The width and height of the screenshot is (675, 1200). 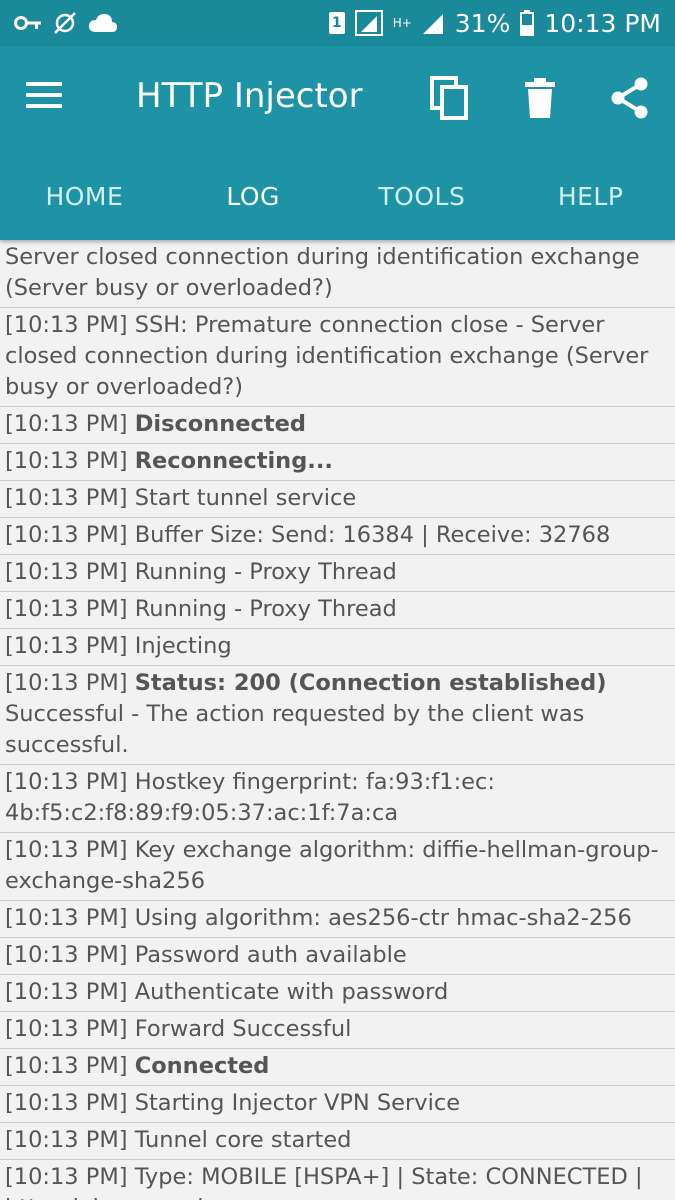 I want to click on log-entry: [10:13 PM] Tunnel core started, so click(x=337, y=1141).